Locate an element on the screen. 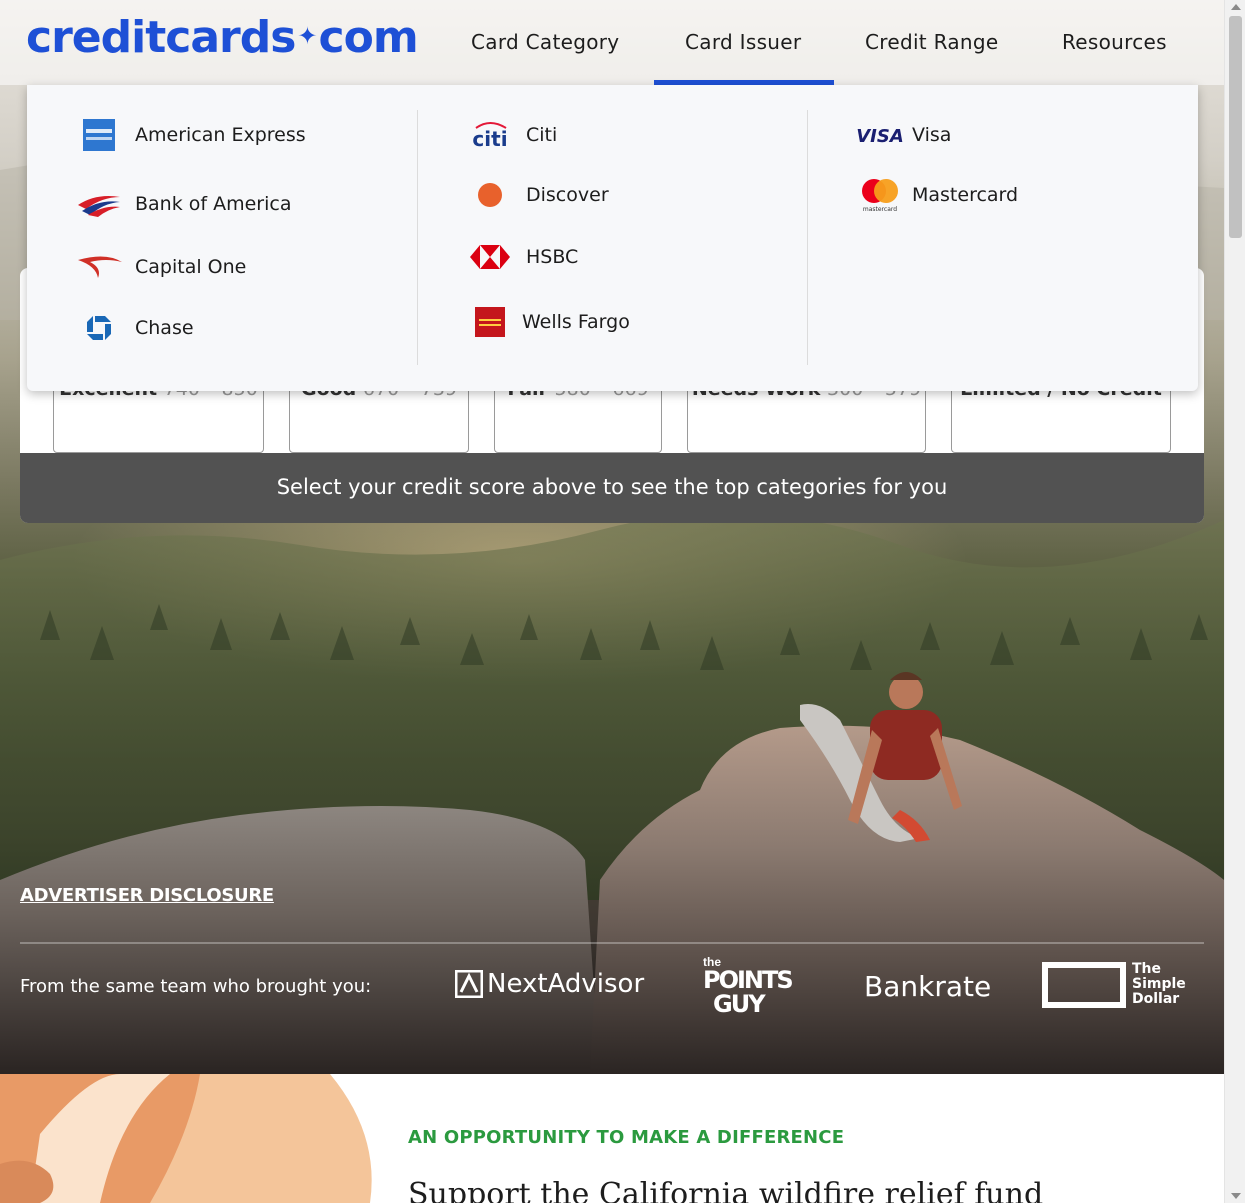 This screenshot has width=1245, height=1203. feature-image is located at coordinates (190, 1138).